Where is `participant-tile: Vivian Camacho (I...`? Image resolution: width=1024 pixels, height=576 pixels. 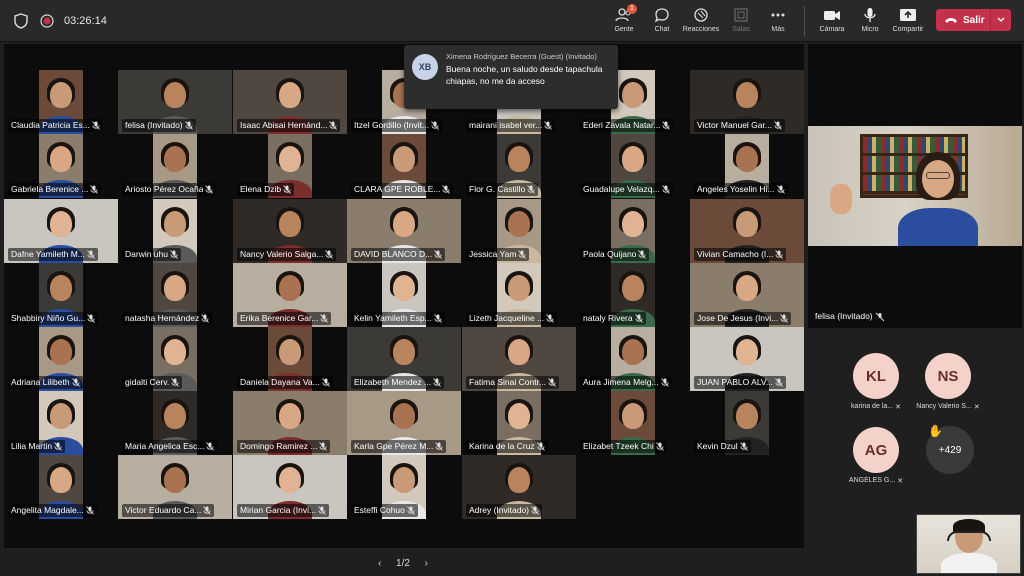
participant-tile: Vivian Camacho (I... is located at coordinates (747, 231).